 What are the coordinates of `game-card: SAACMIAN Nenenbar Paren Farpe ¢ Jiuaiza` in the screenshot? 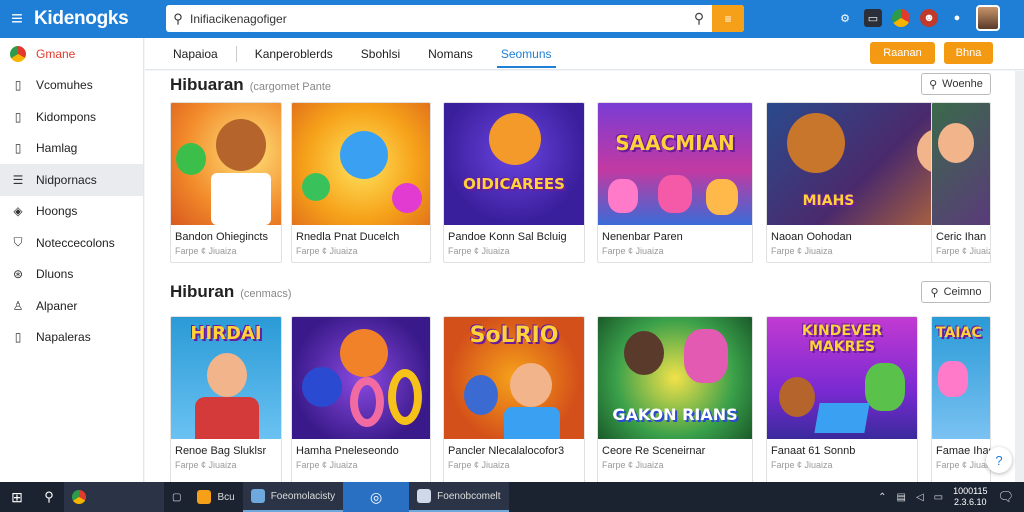 It's located at (675, 182).